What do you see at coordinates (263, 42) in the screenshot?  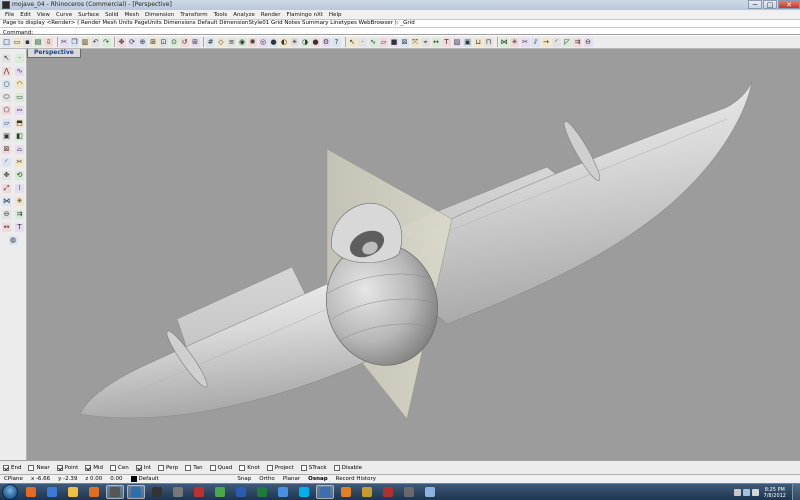 I see `wireframe-icon: ◎` at bounding box center [263, 42].